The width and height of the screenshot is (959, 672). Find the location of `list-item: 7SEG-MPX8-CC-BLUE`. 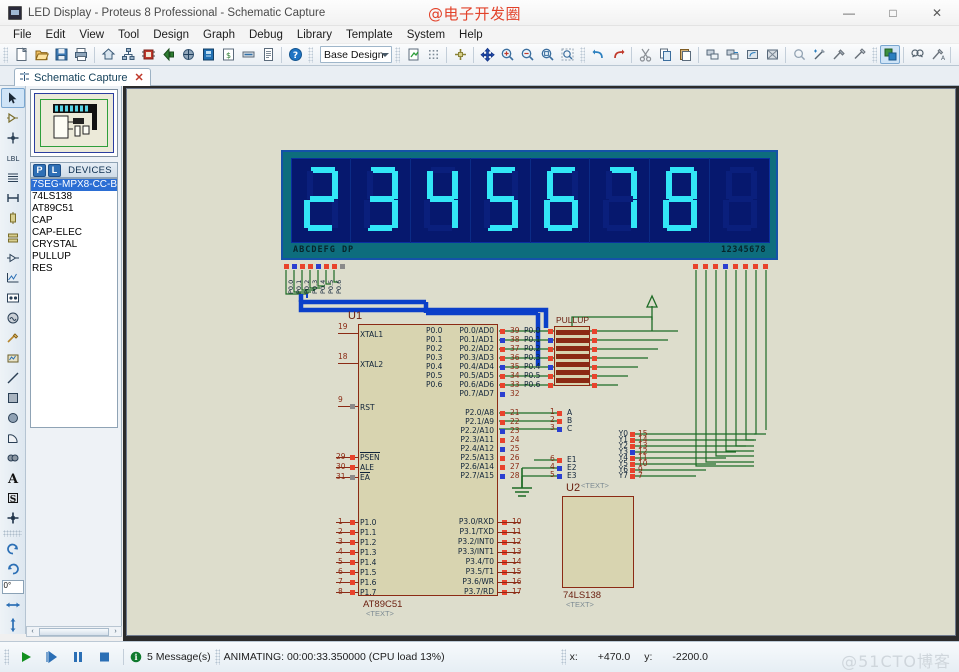

list-item: 7SEG-MPX8-CC-BLUE is located at coordinates (74, 185).